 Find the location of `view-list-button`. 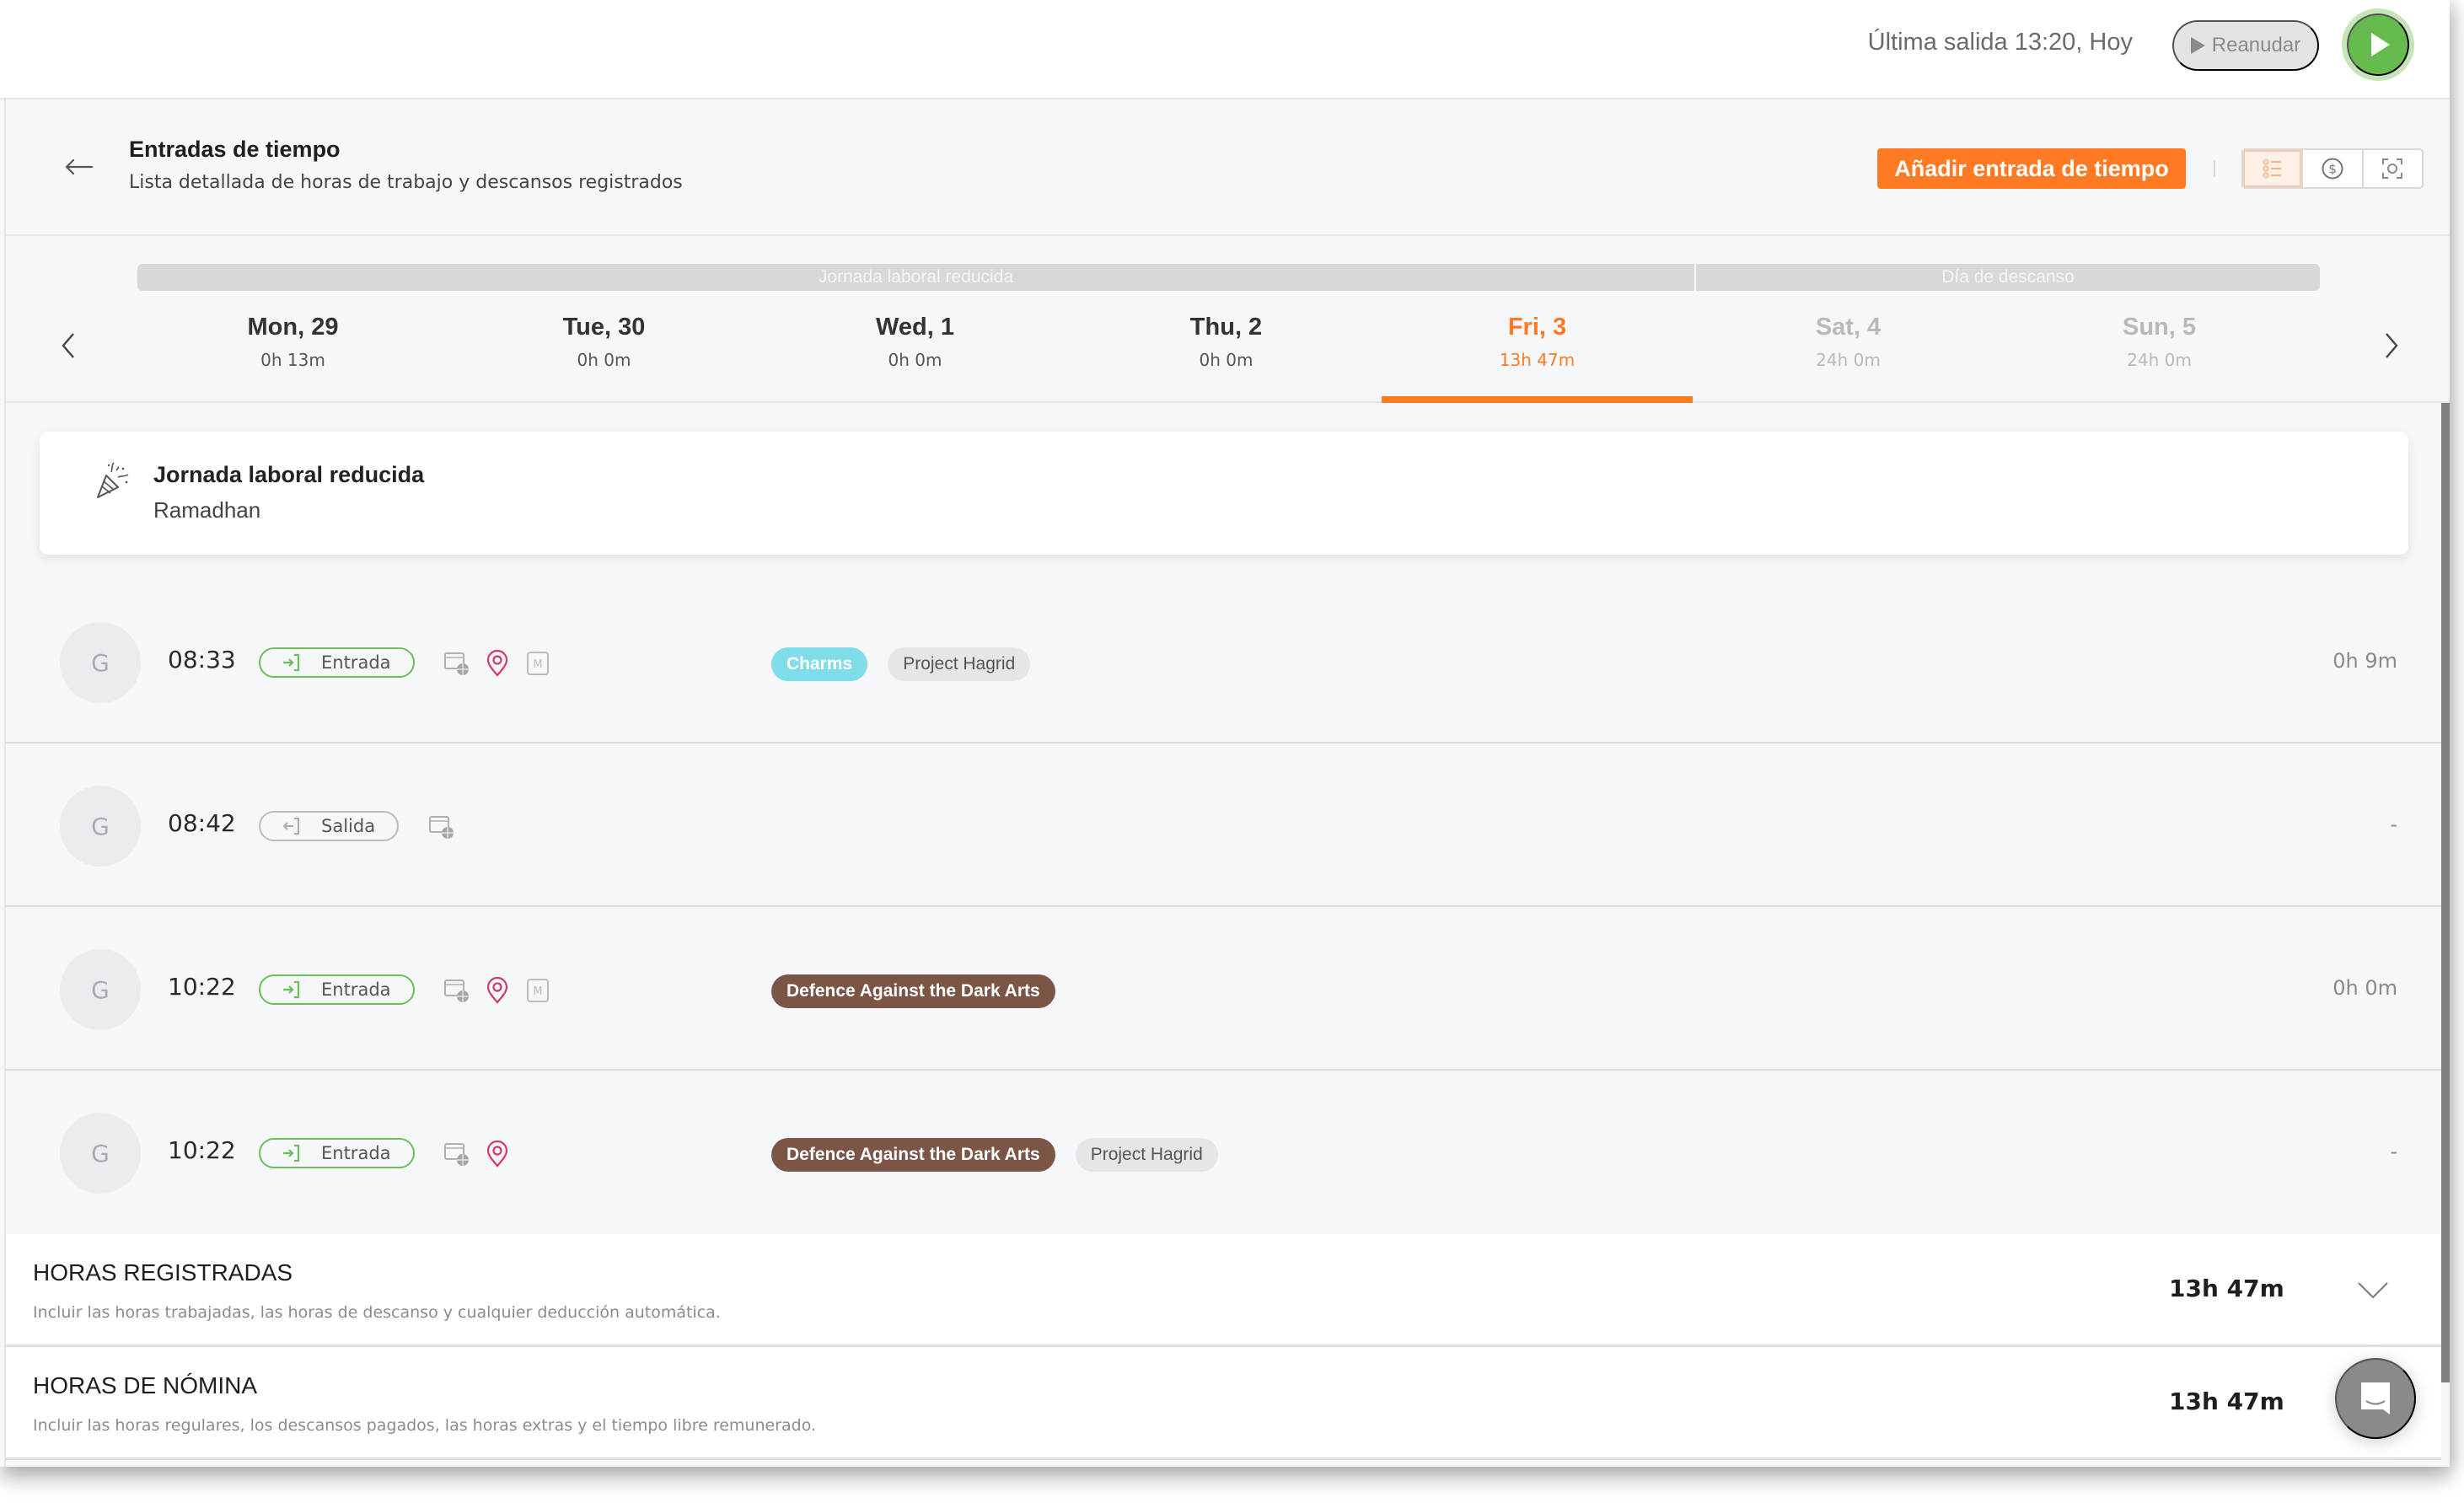

view-list-button is located at coordinates (2273, 168).